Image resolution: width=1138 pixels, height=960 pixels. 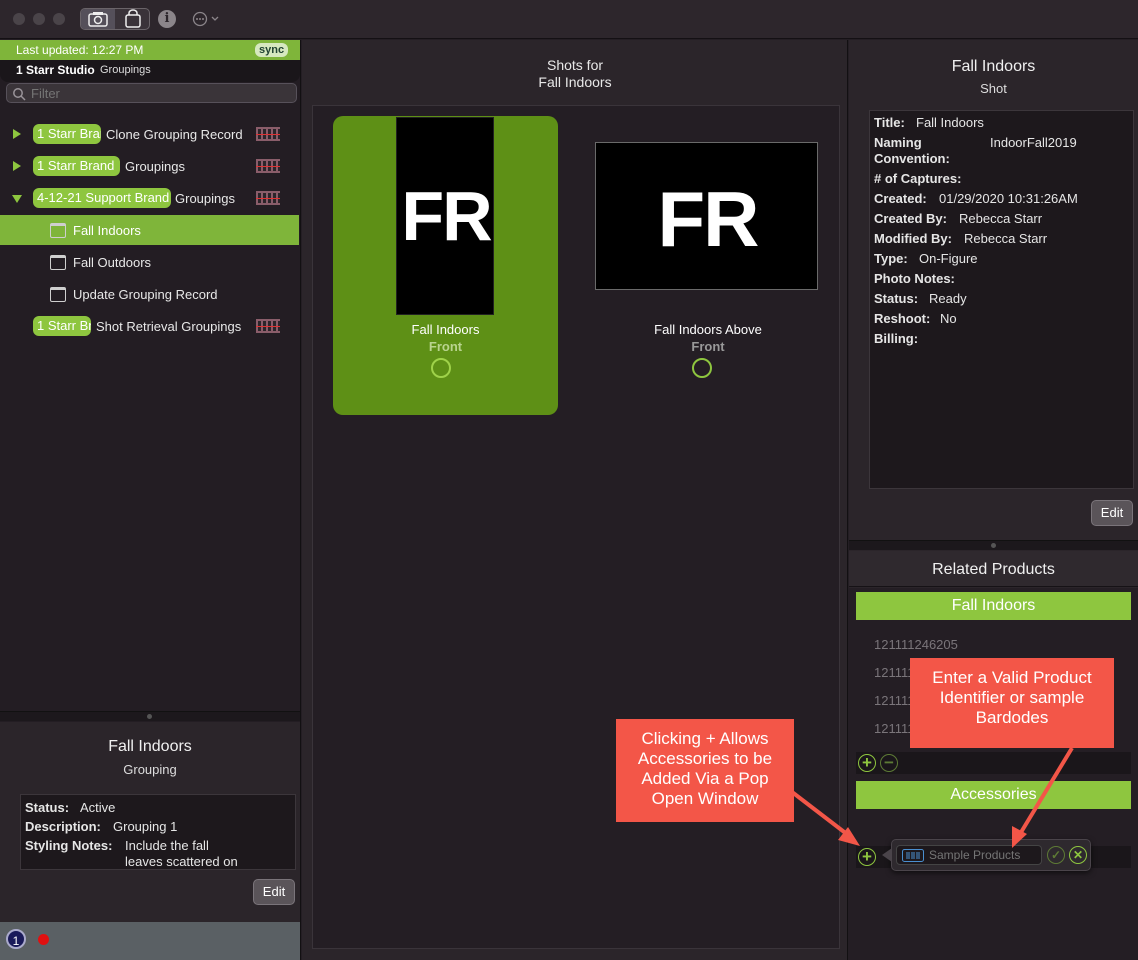 I want to click on product-id: 121111246205, so click(x=916, y=644).